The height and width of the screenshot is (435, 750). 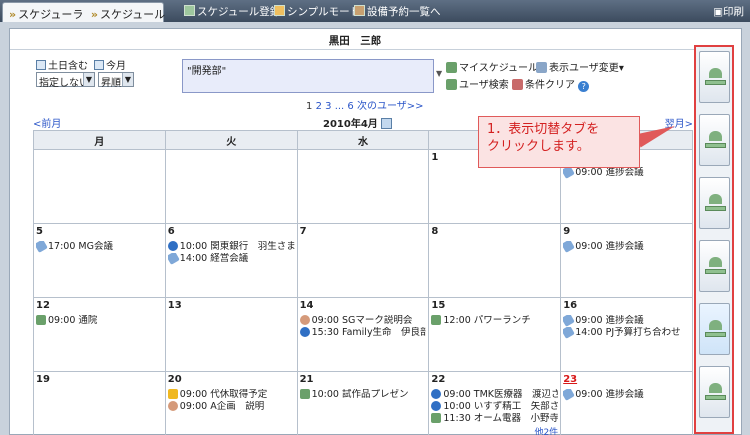 What do you see at coordinates (99, 247) in the screenshot?
I see `schedule-event: 17:00 MG会議` at bounding box center [99, 247].